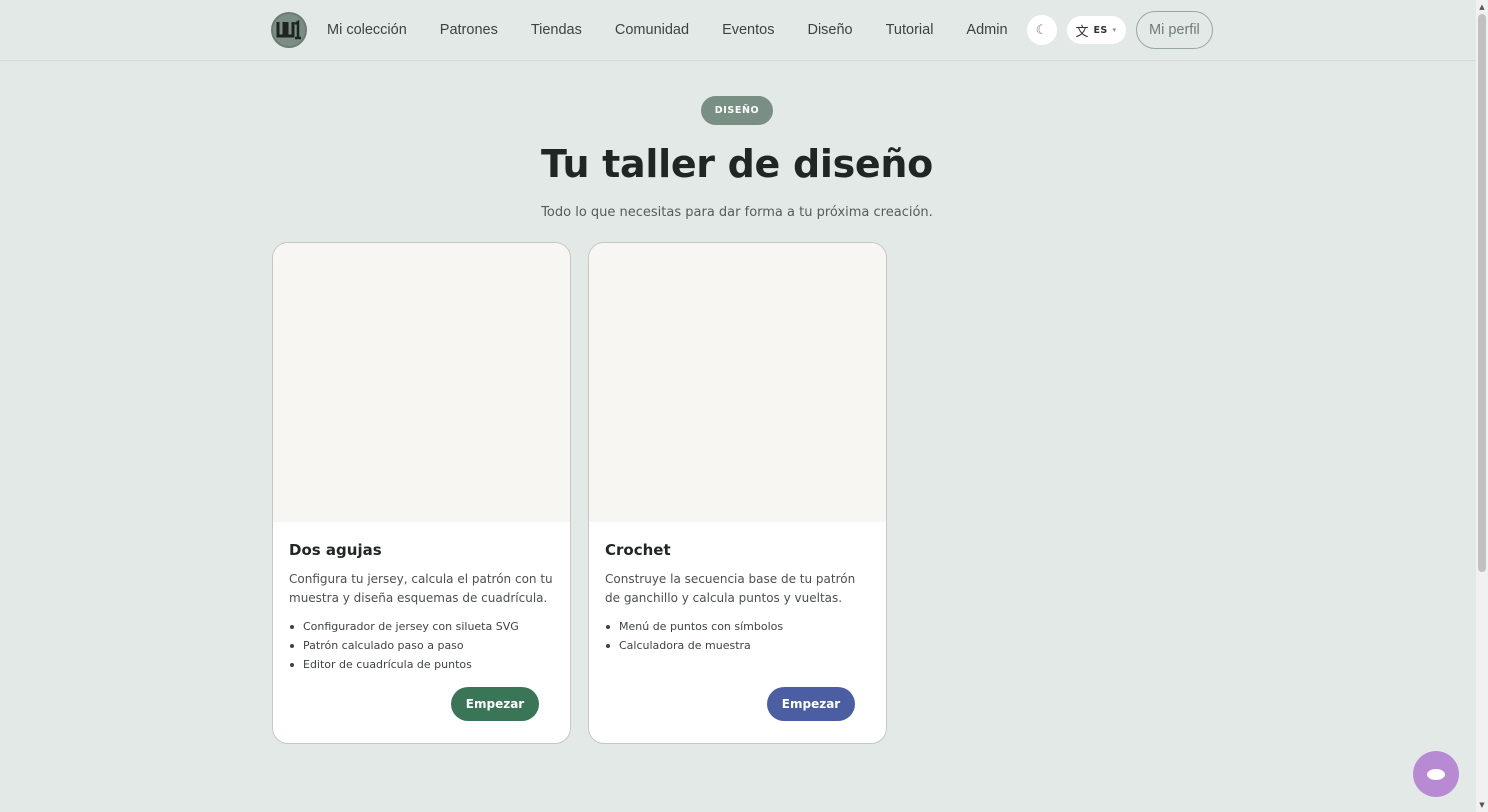 The width and height of the screenshot is (1488, 812). Describe the element at coordinates (556, 30) in the screenshot. I see `nav-link-tiendas: Tiendas` at that location.